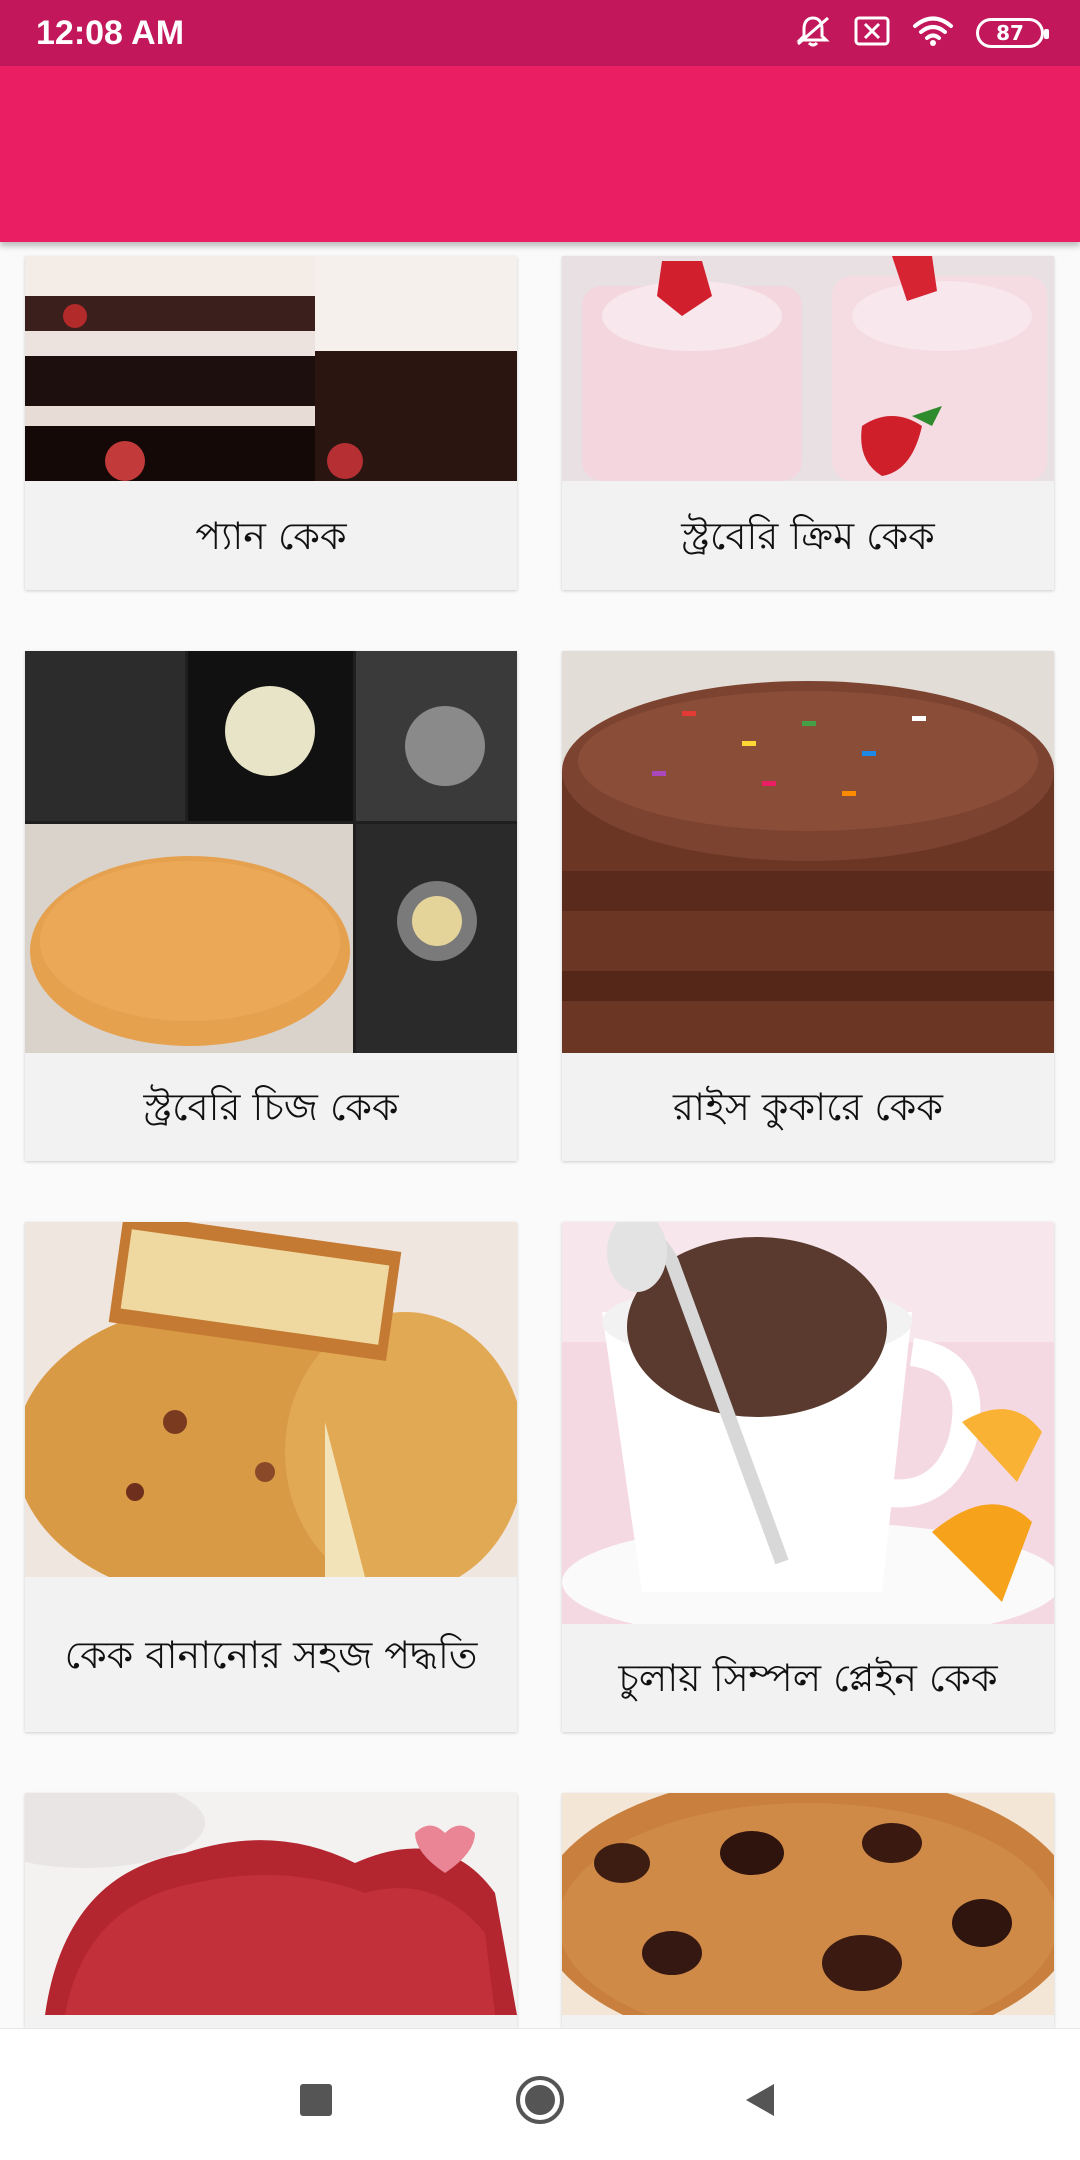 Image resolution: width=1080 pixels, height=2160 pixels. I want to click on navigation-bar, so click(540, 2094).